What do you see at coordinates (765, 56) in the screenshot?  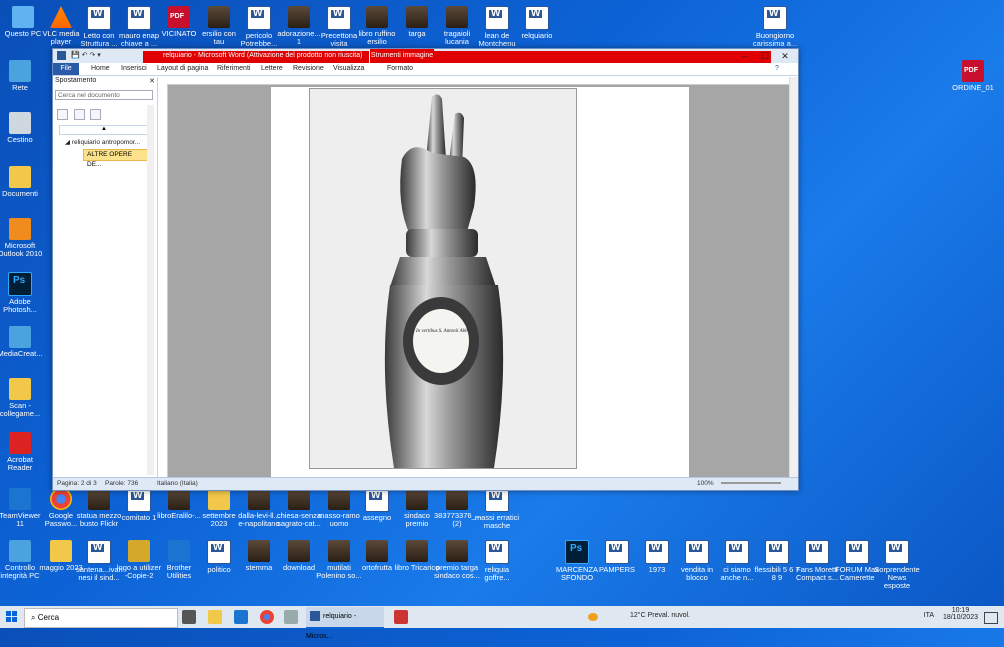 I see `maximize-button: ☐` at bounding box center [765, 56].